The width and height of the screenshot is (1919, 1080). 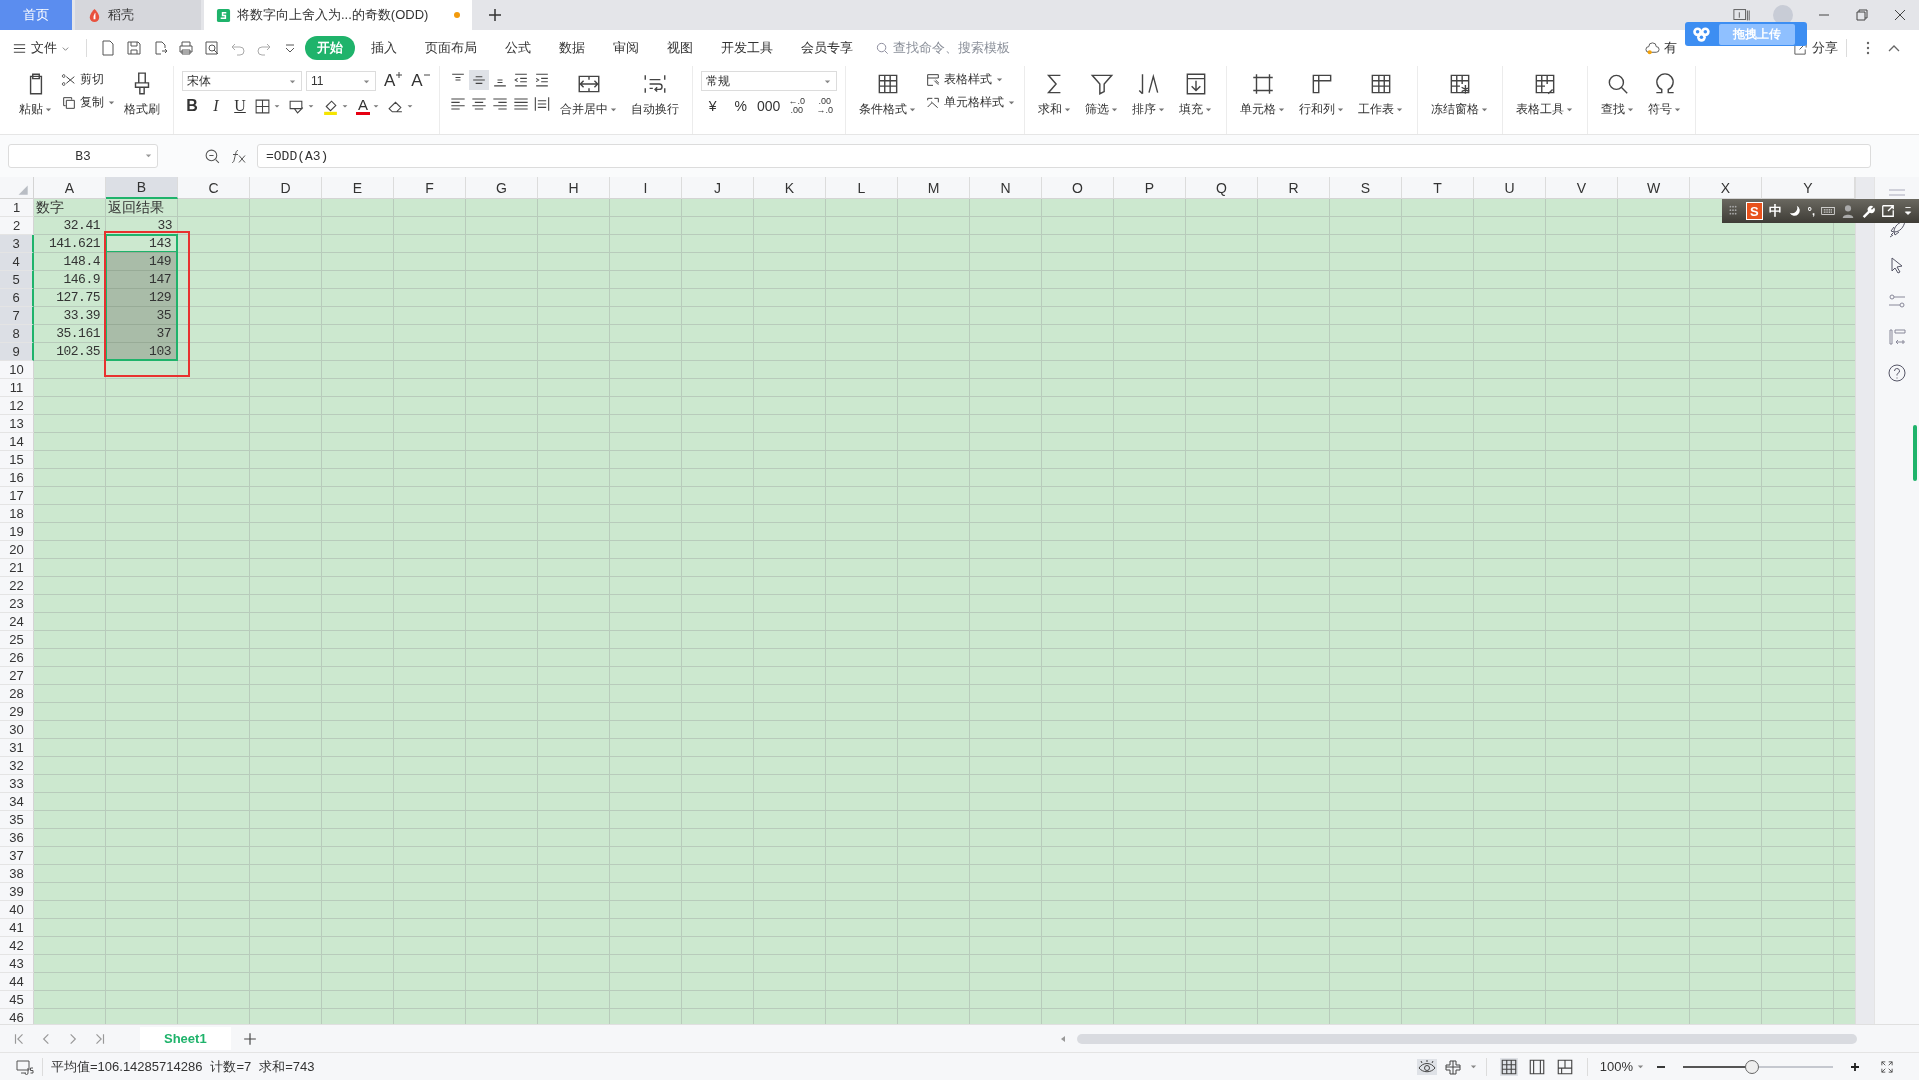 I want to click on ribbon-button: 符号, so click(x=1664, y=94).